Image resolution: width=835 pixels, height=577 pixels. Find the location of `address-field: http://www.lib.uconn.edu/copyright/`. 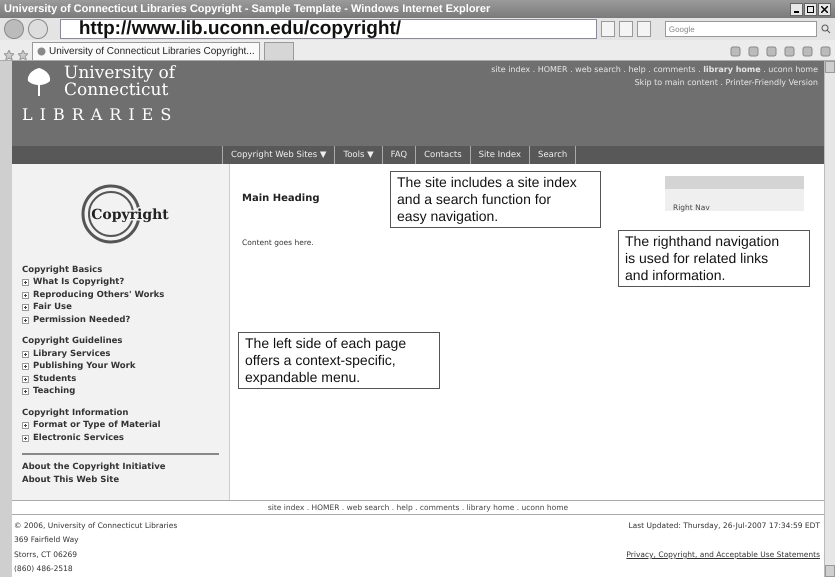

address-field: http://www.lib.uconn.edu/copyright/ is located at coordinates (329, 29).